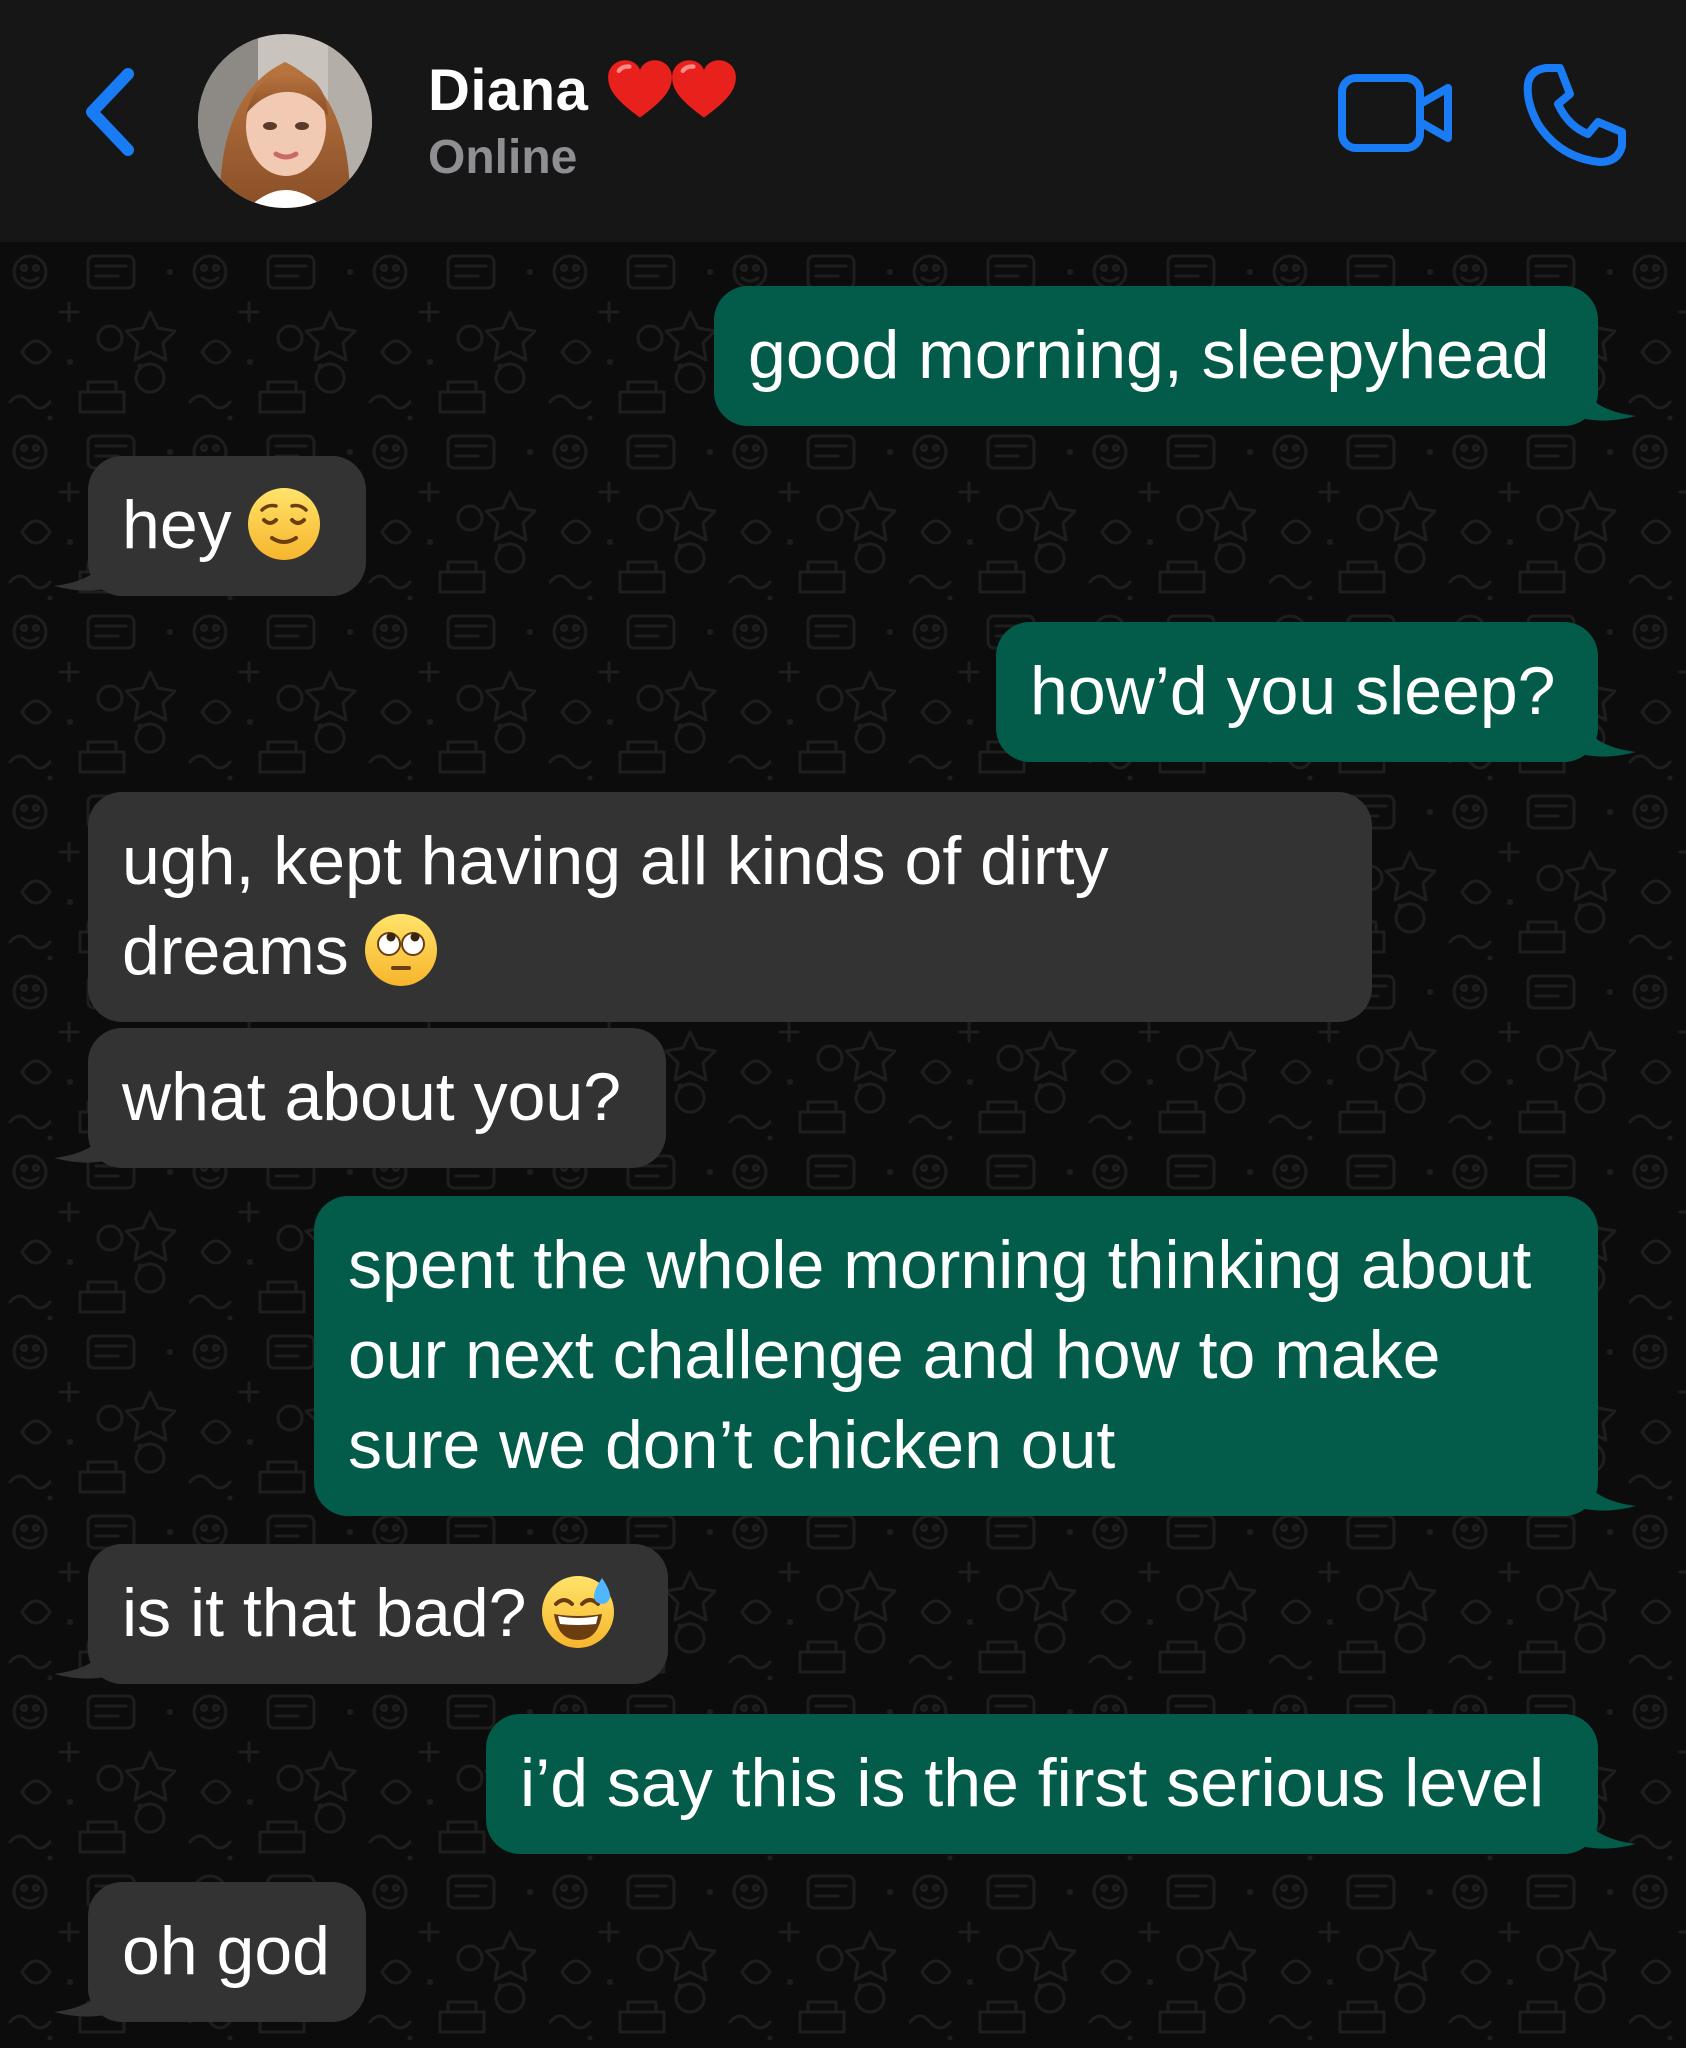  I want to click on message-text: good morning, sleepyhead, so click(1149, 355).